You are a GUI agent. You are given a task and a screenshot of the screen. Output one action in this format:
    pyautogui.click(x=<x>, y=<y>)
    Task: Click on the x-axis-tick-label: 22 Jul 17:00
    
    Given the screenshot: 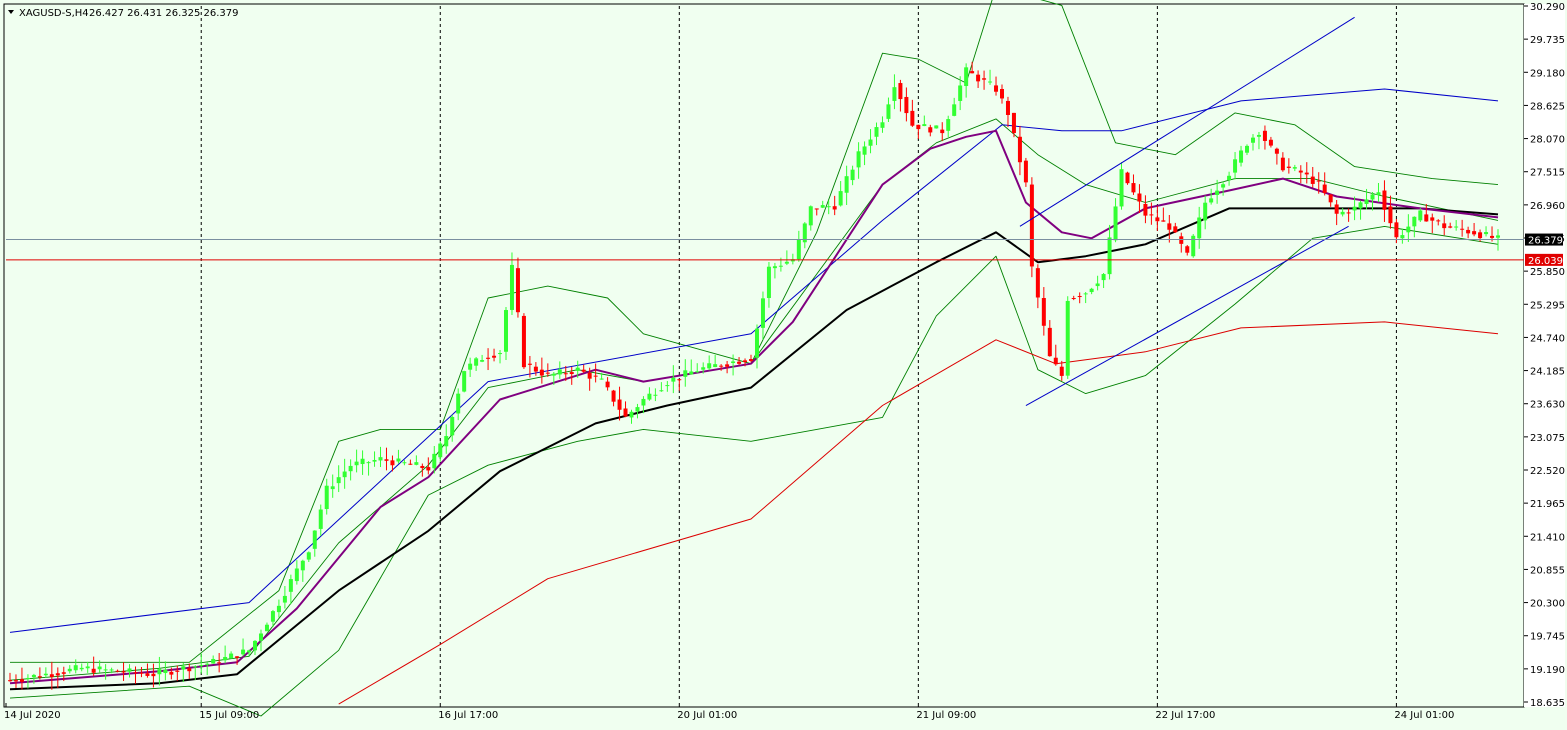 What is the action you would take?
    pyautogui.click(x=1185, y=715)
    